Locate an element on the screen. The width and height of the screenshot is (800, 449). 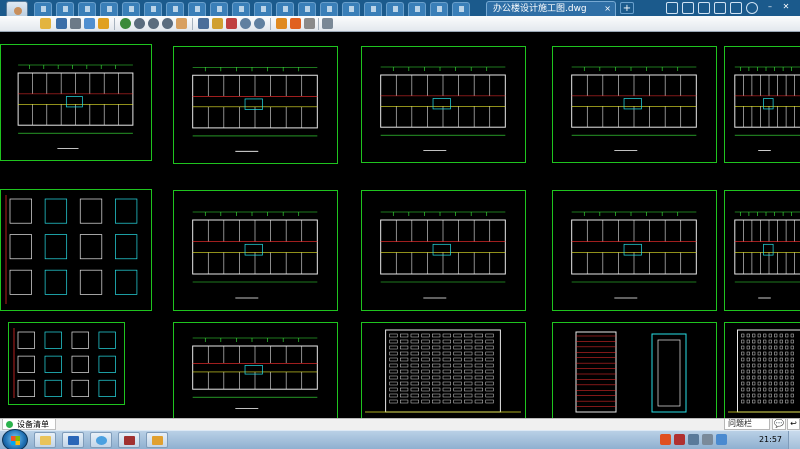
color-icon is located at coordinates (231, 23).